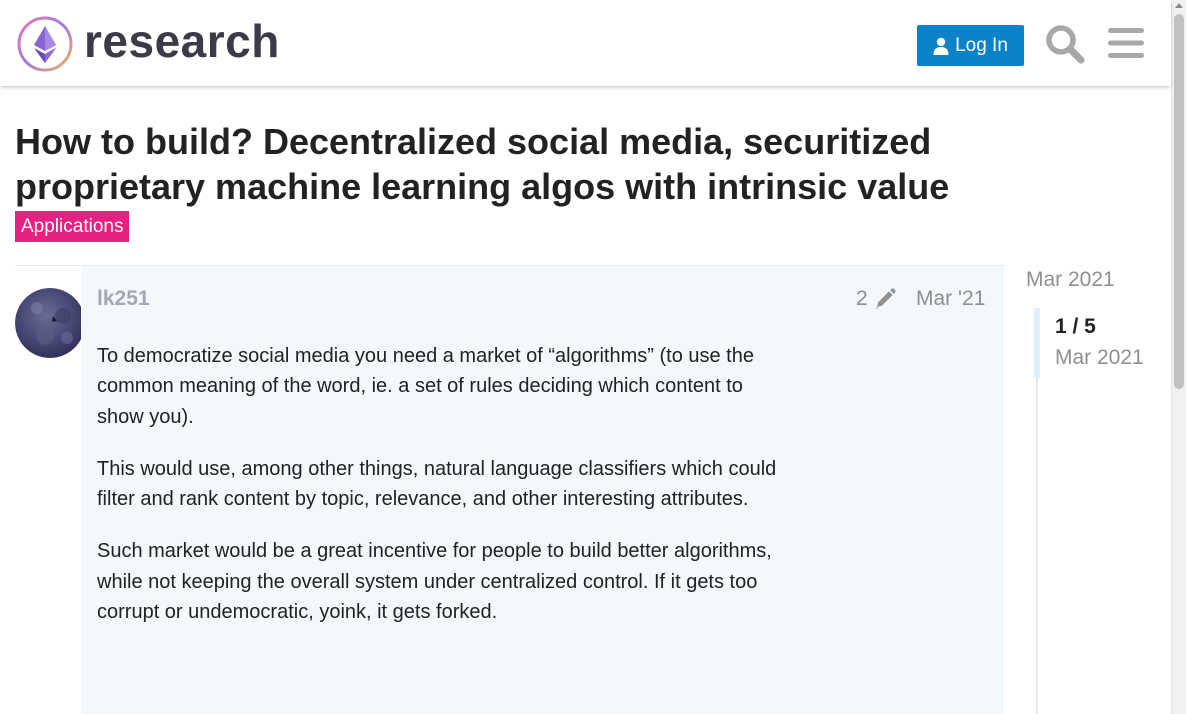 This screenshot has width=1186, height=714. I want to click on category-badge: Applications, so click(72, 226).